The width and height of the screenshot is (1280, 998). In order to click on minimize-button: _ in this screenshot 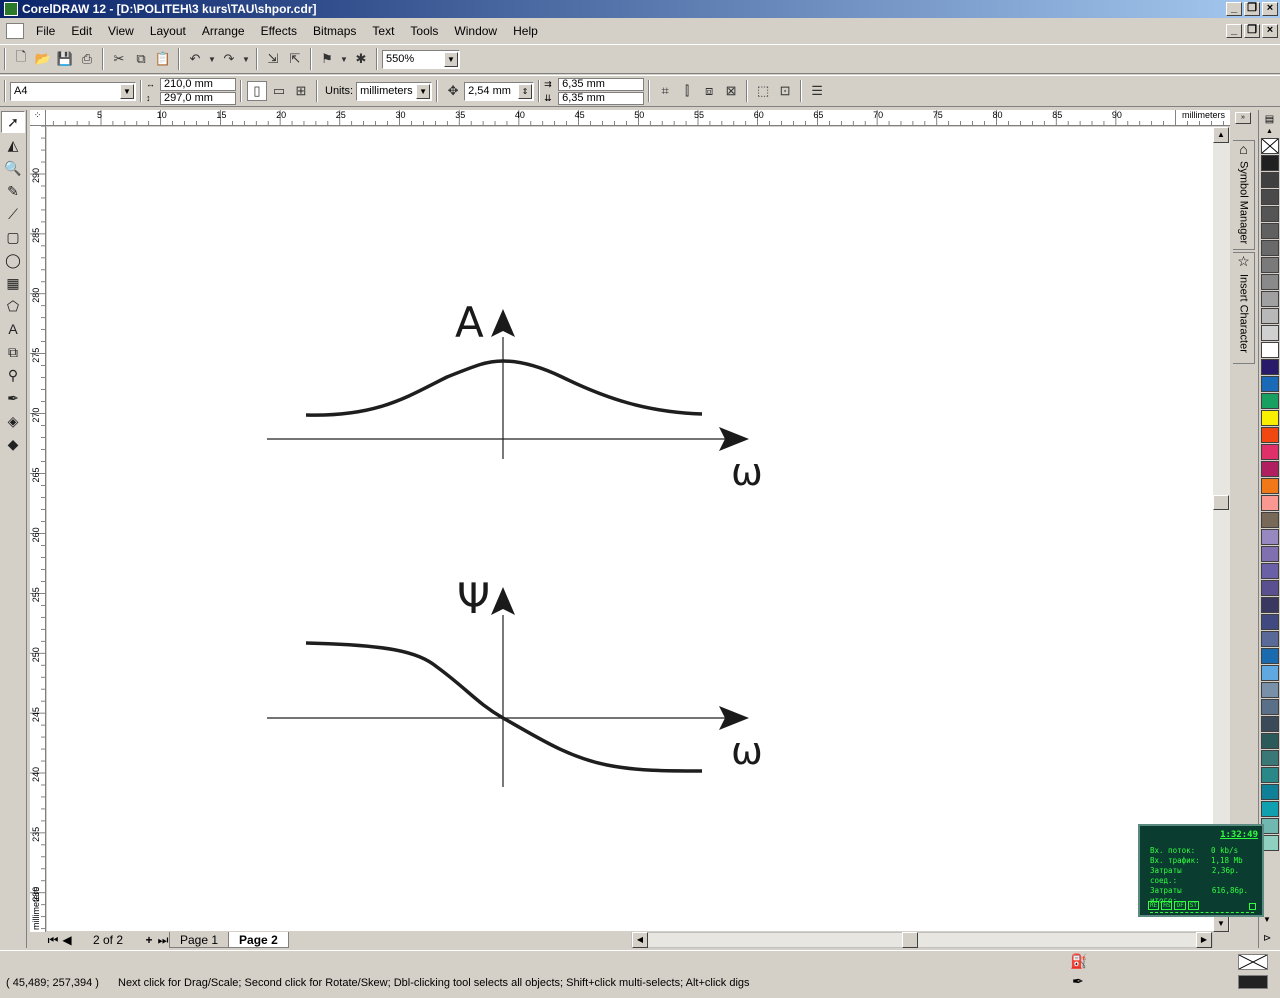, I will do `click(1234, 9)`.